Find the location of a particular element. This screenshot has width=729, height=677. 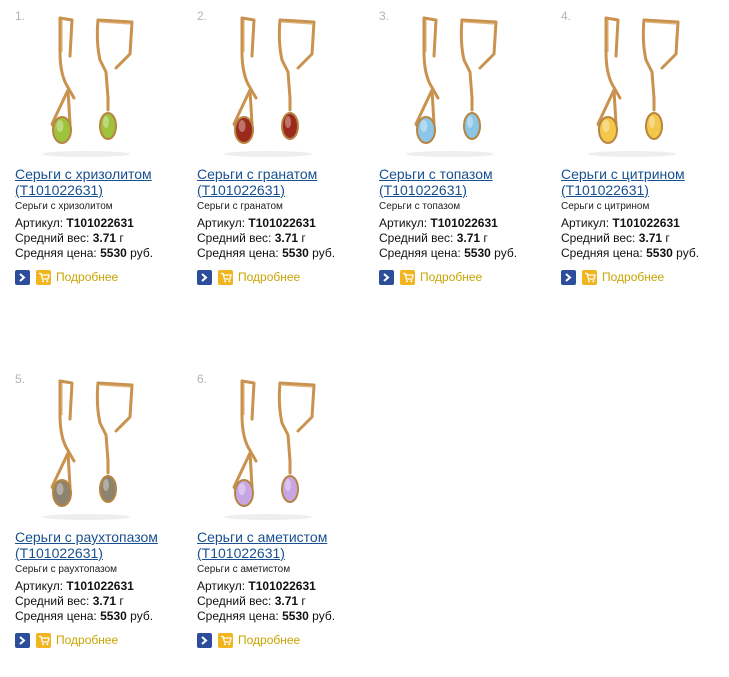

product-subtitle: Серьги с раухтопазом is located at coordinates (66, 569).